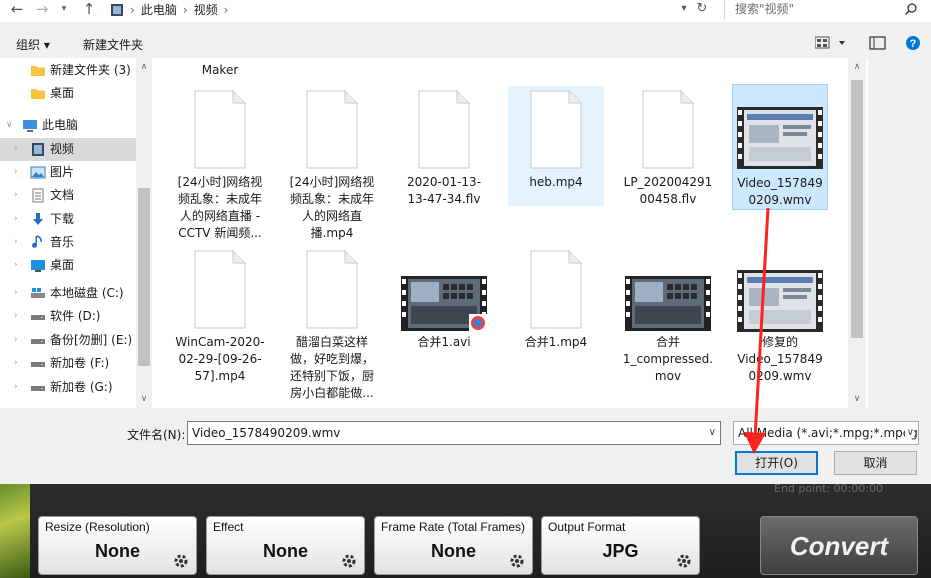  I want to click on filename-input: Video_1578490209.wmv ∨, so click(454, 433).